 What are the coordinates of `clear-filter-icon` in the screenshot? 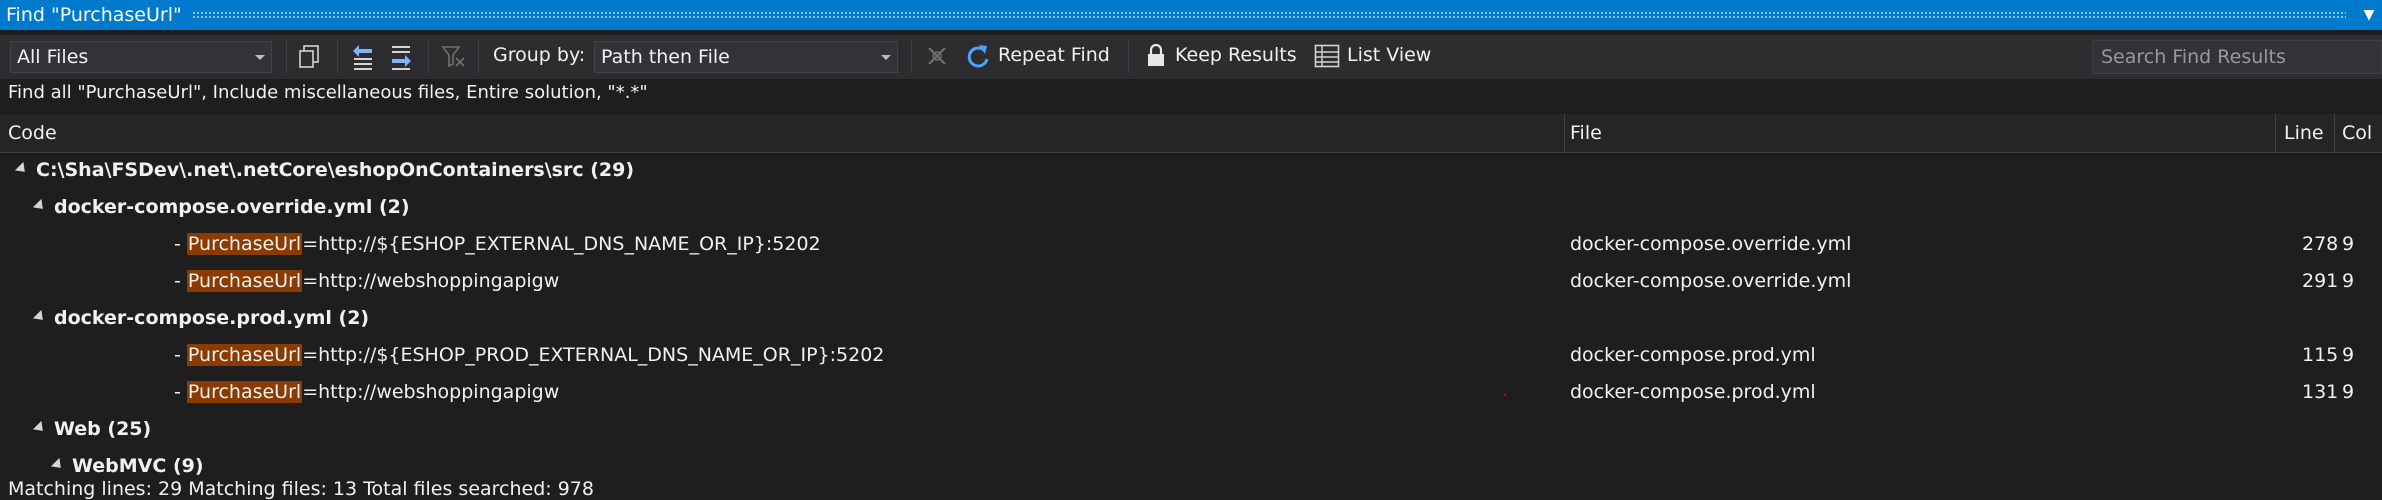 It's located at (454, 57).